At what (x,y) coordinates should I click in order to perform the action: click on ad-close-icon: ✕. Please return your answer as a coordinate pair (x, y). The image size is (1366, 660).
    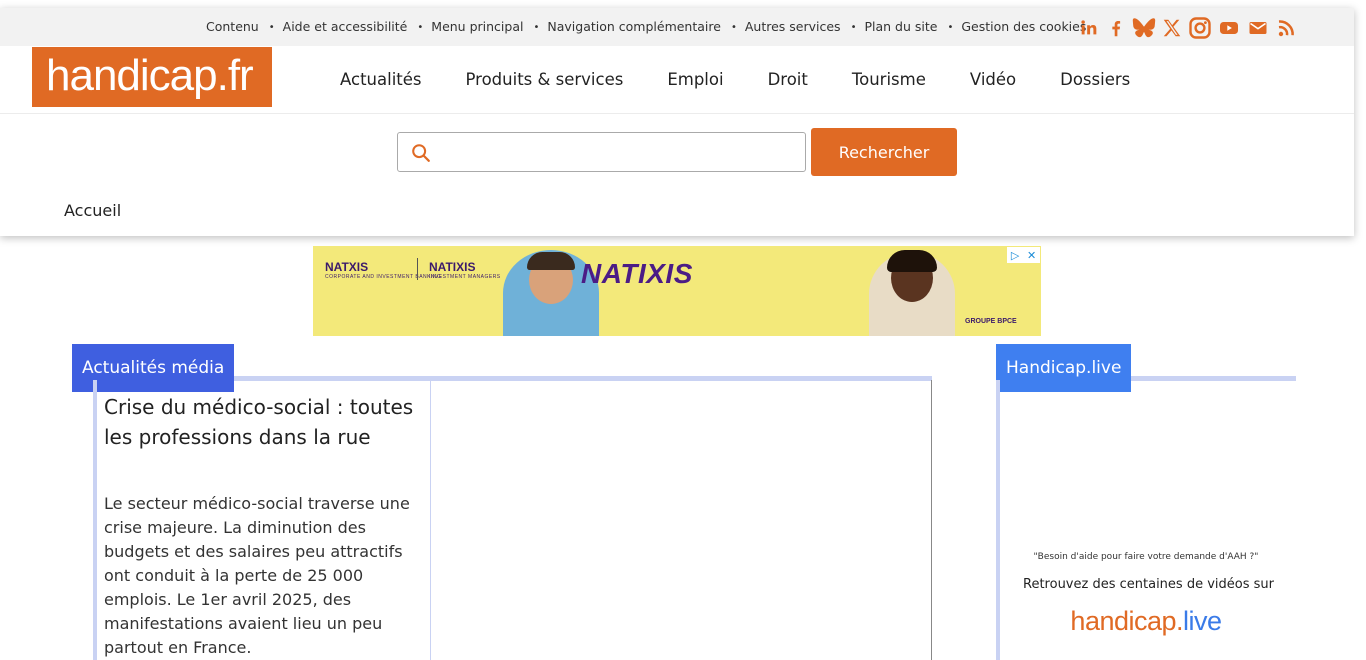
    Looking at the image, I should click on (1031, 255).